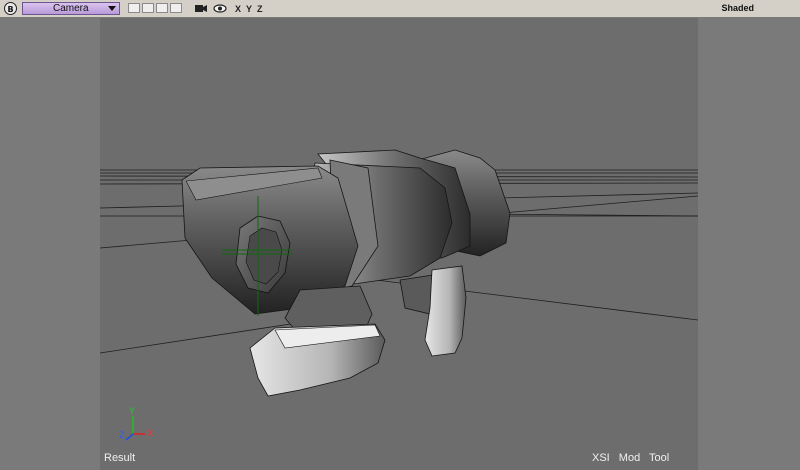 This screenshot has height=470, width=800. Describe the element at coordinates (445, 311) in the screenshot. I see `gun-handle` at that location.